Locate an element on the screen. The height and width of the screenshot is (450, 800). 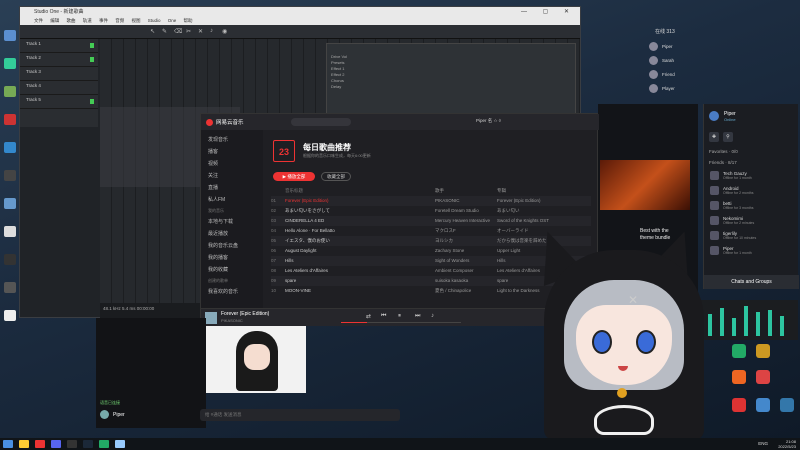
sidebar-item: 我喜欢的音乐 is located at coordinates (232, 292).